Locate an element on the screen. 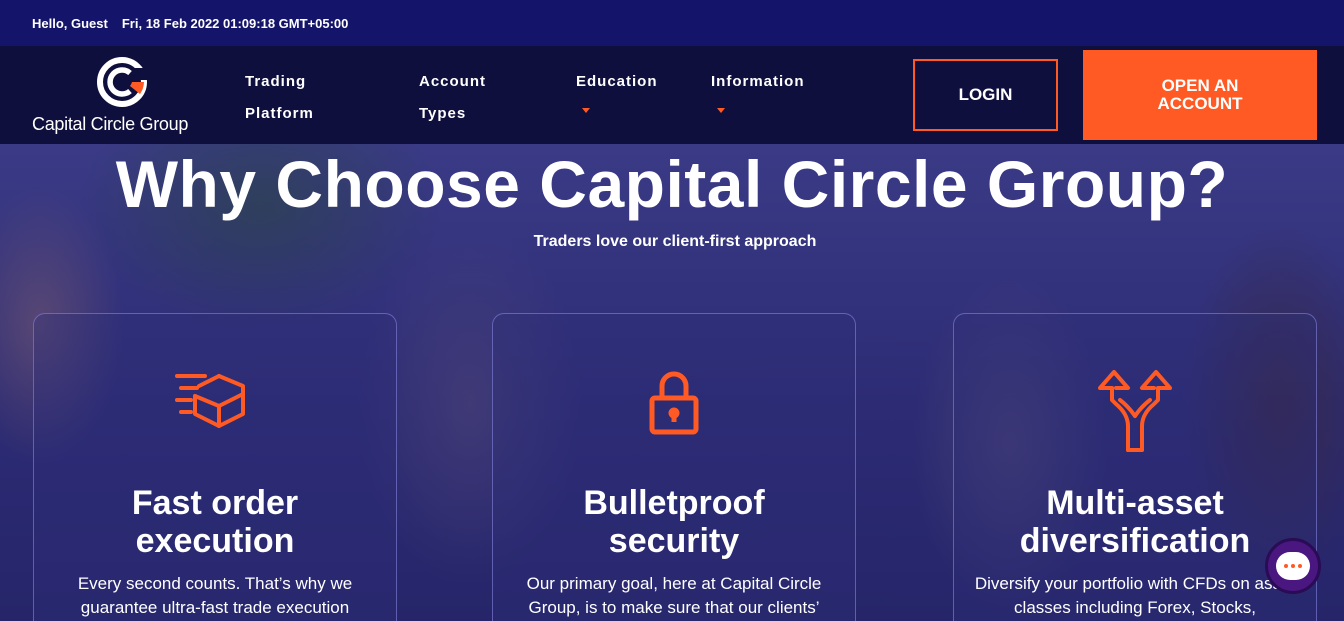  brand-name: Capital Circle Group is located at coordinates (110, 124).